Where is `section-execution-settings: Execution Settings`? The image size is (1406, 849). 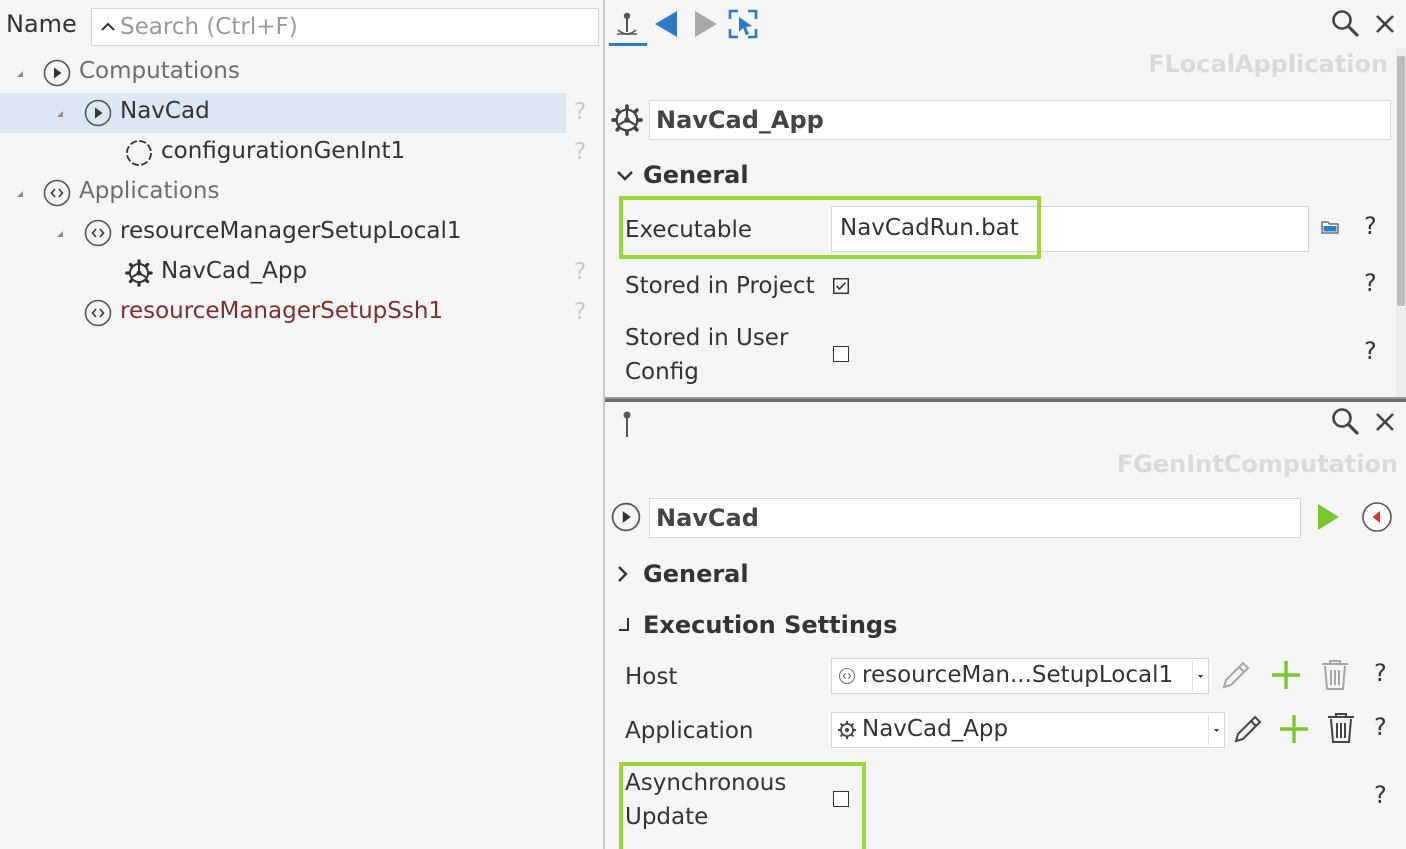
section-execution-settings: Execution Settings is located at coordinates (770, 625).